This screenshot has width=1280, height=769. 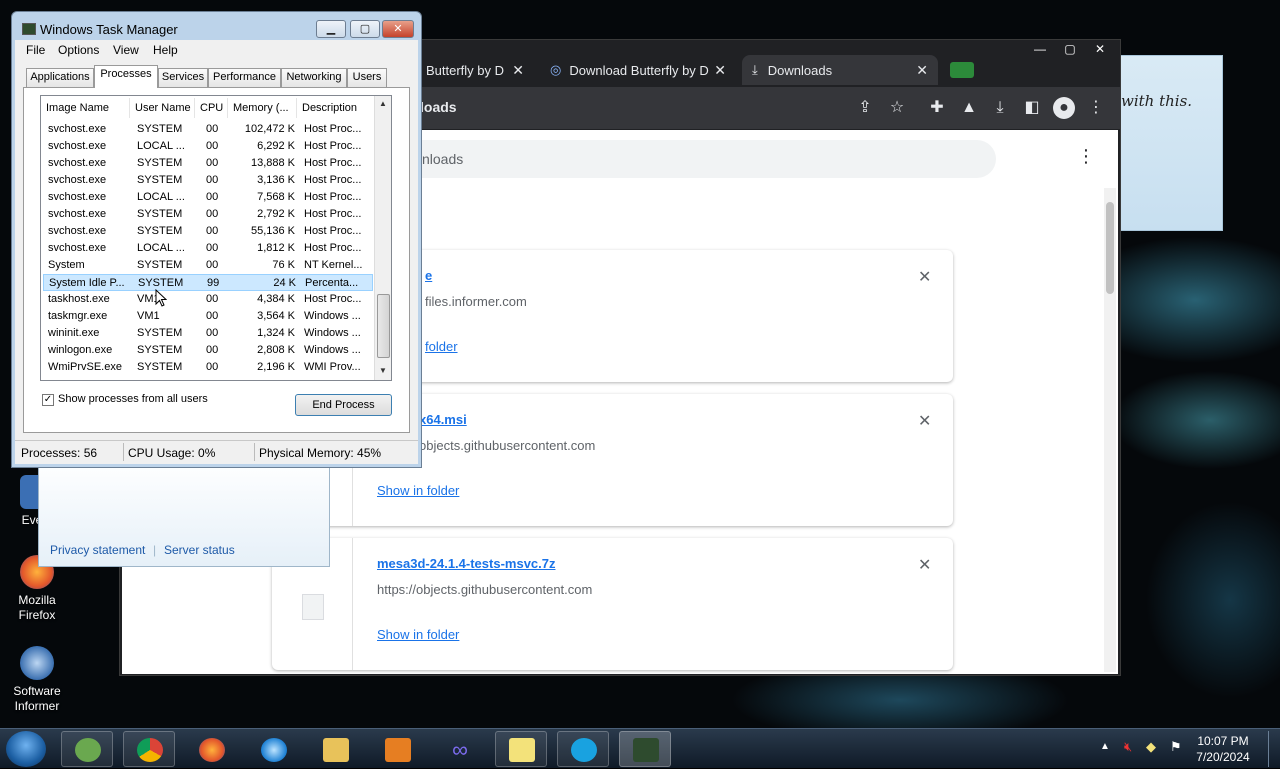 What do you see at coordinates (314, 77) in the screenshot?
I see `tab-networking: Networking` at bounding box center [314, 77].